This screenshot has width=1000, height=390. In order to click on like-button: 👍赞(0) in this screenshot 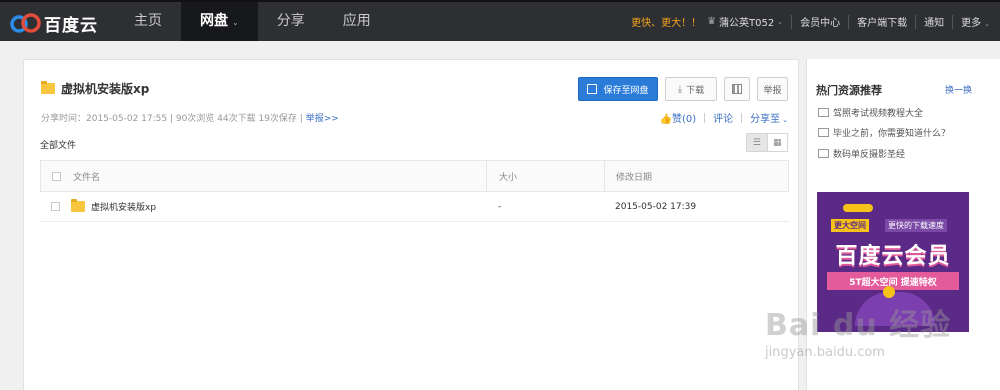, I will do `click(678, 117)`.